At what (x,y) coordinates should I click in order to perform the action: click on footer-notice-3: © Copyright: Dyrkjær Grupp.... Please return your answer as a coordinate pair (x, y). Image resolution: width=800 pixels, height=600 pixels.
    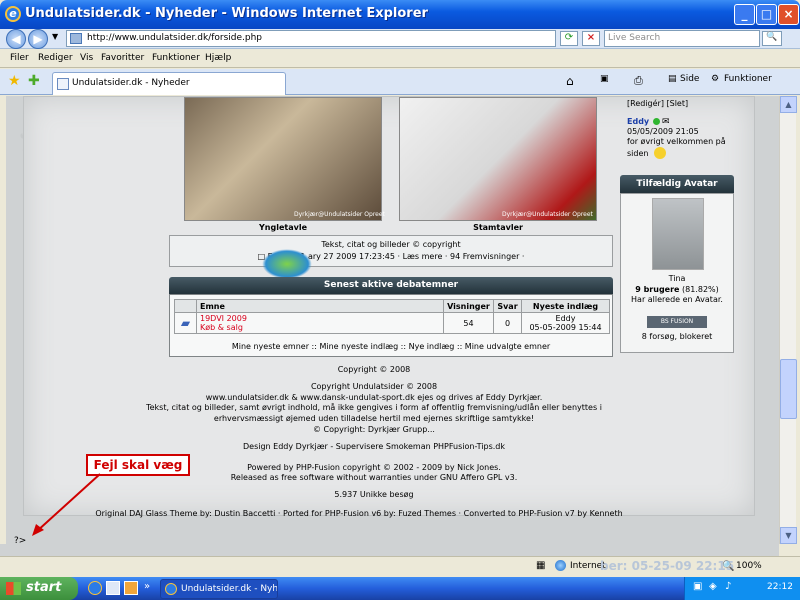
    Looking at the image, I should click on (374, 429).